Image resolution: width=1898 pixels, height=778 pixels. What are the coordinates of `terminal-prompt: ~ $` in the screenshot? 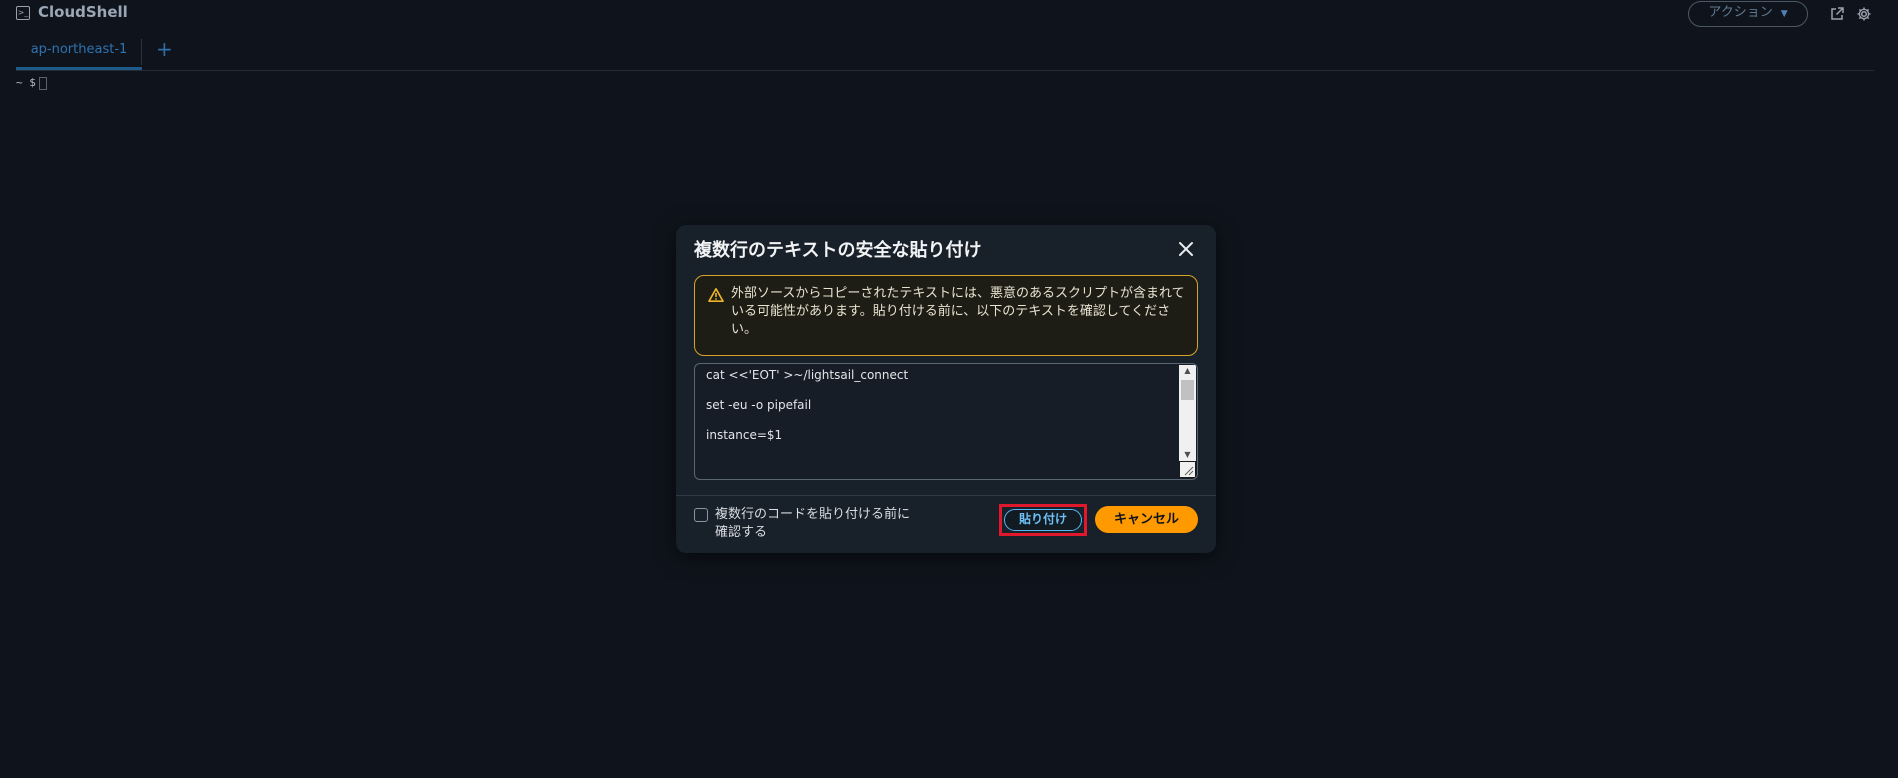 It's located at (26, 82).